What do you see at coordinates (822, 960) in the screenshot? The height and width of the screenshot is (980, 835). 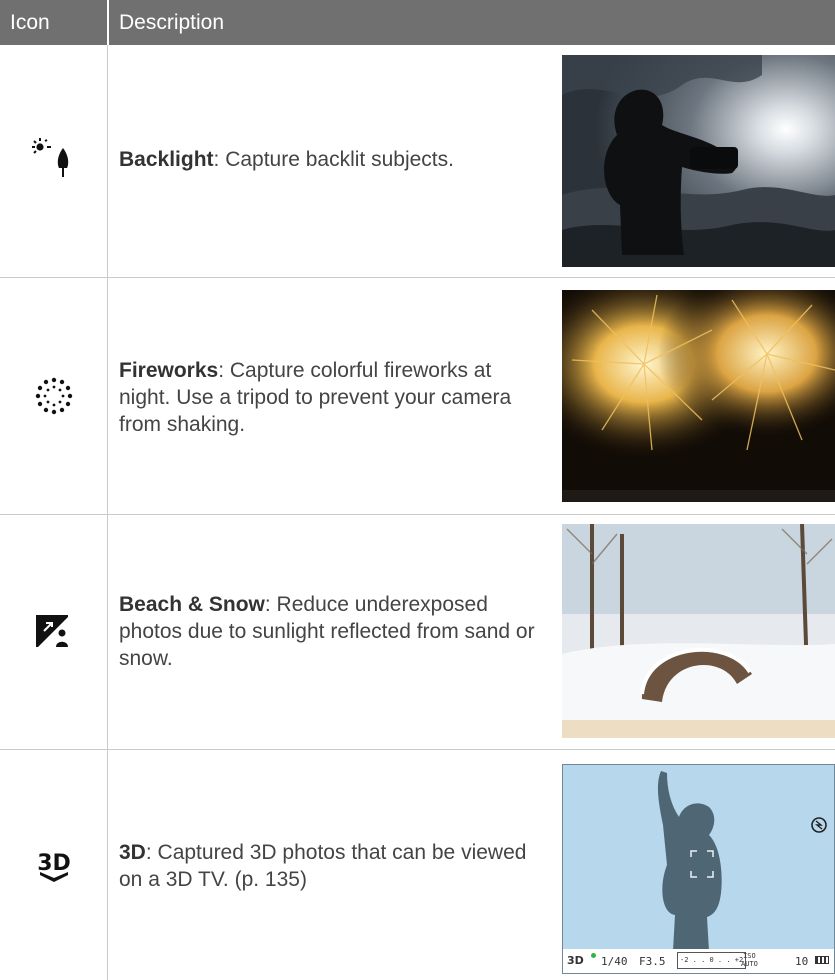 I see `battery-icon` at bounding box center [822, 960].